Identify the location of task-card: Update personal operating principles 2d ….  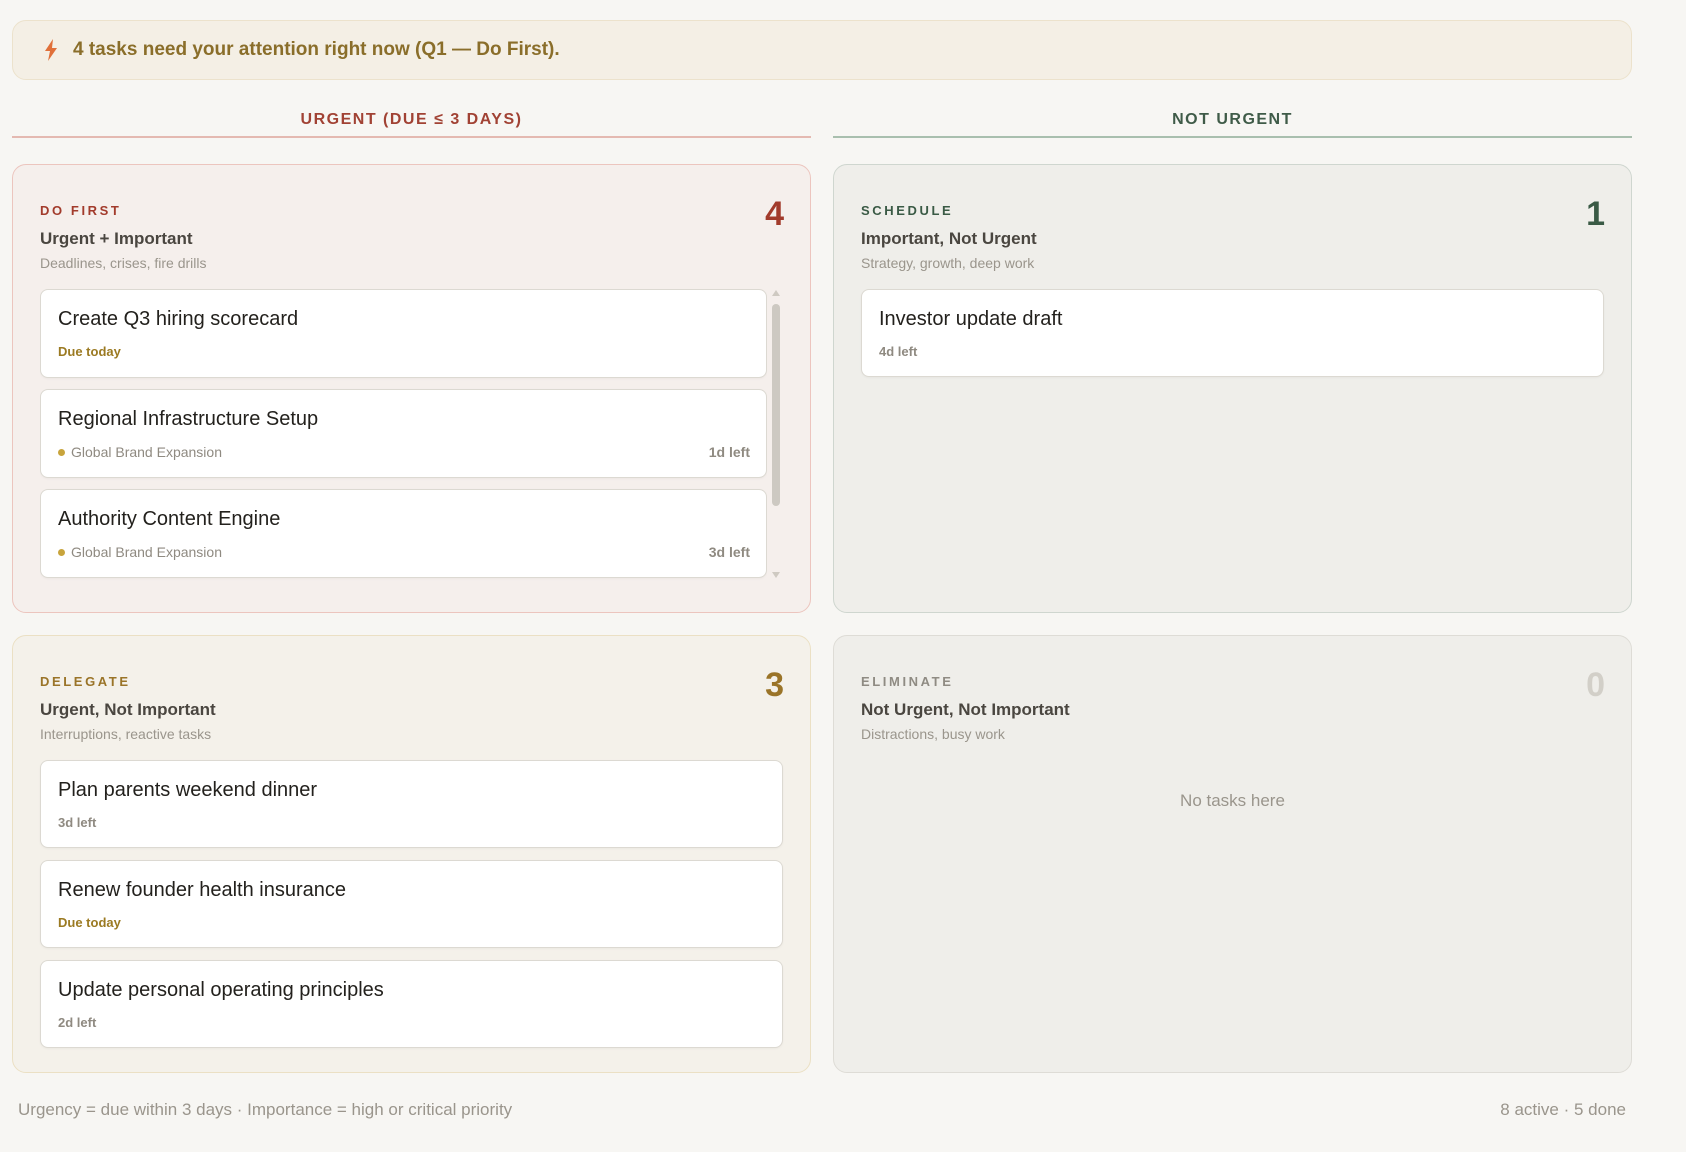
(411, 1004).